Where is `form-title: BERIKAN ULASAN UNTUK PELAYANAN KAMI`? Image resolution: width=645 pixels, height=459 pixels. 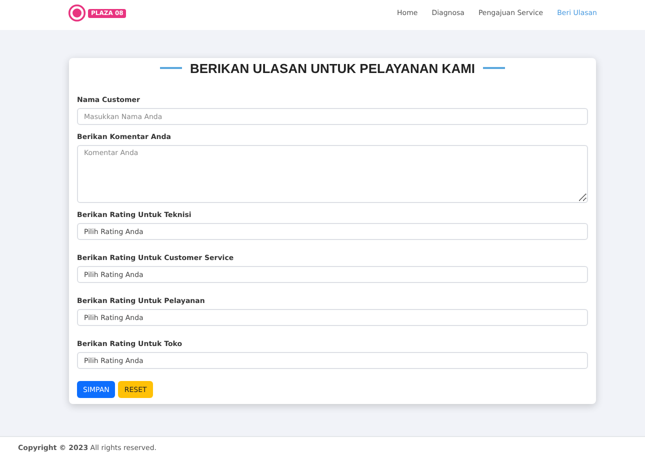 form-title: BERIKAN ULASAN UNTUK PELAYANAN KAMI is located at coordinates (333, 68).